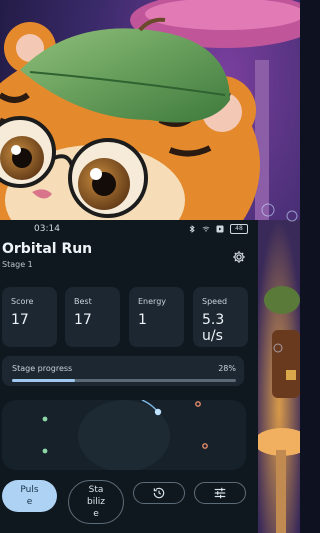 The image size is (320, 533). I want to click on progress-percent: 28%, so click(227, 368).